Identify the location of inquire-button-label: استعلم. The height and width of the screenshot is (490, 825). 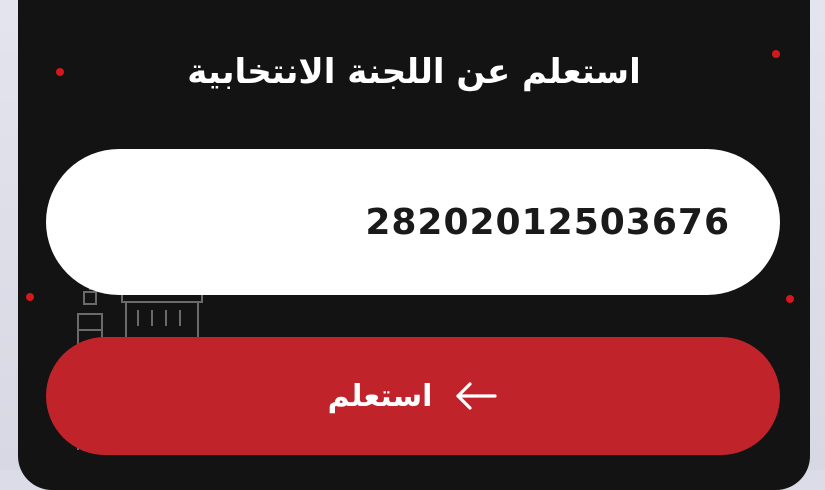
(380, 396).